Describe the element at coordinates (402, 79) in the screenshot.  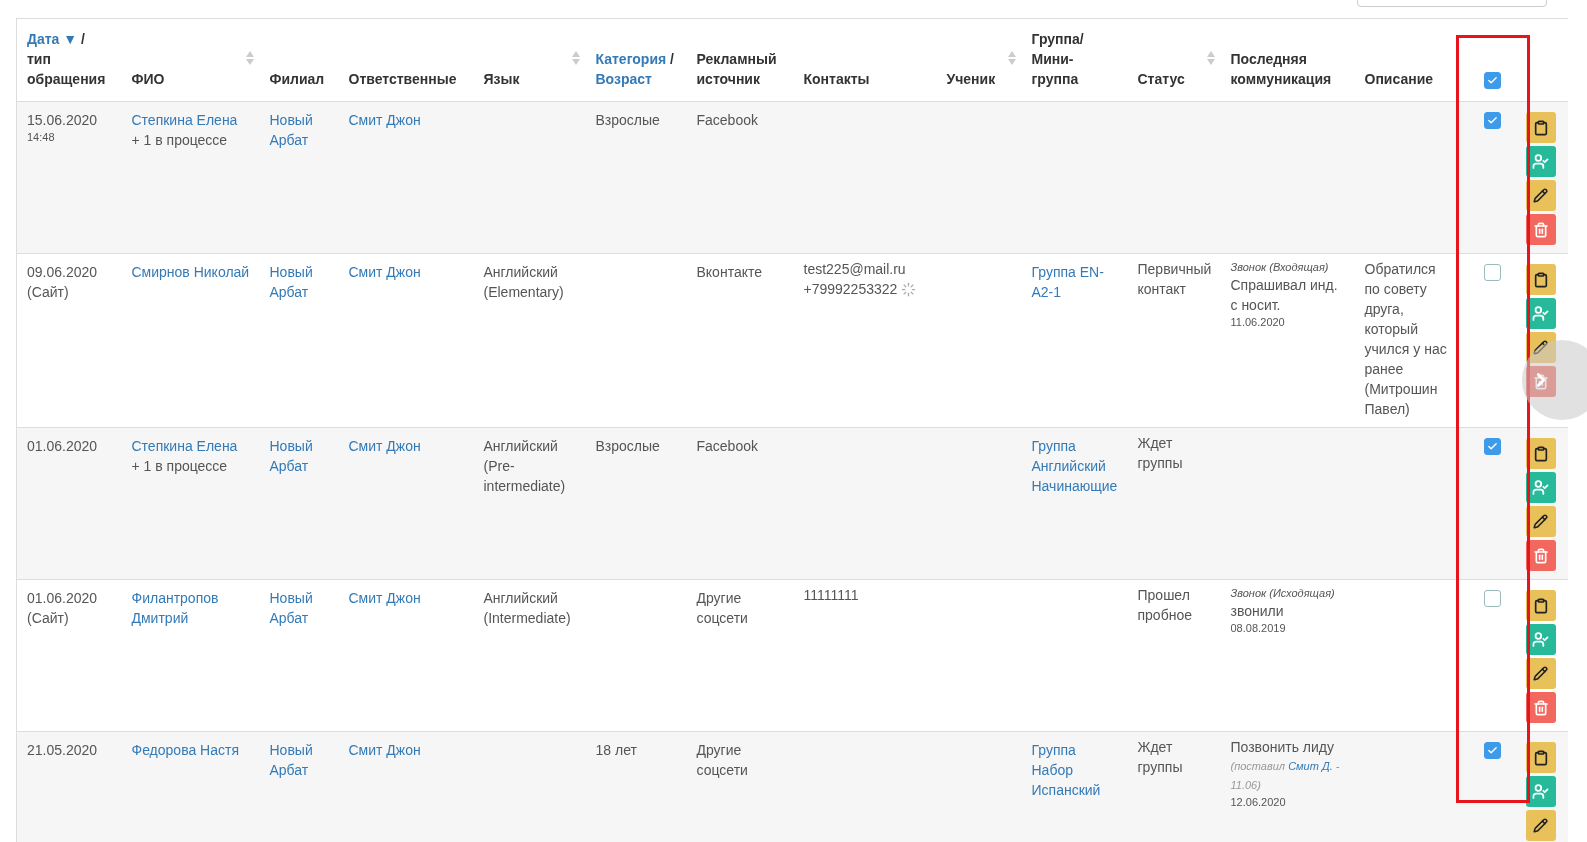
I see `column-header: Ответственные` at that location.